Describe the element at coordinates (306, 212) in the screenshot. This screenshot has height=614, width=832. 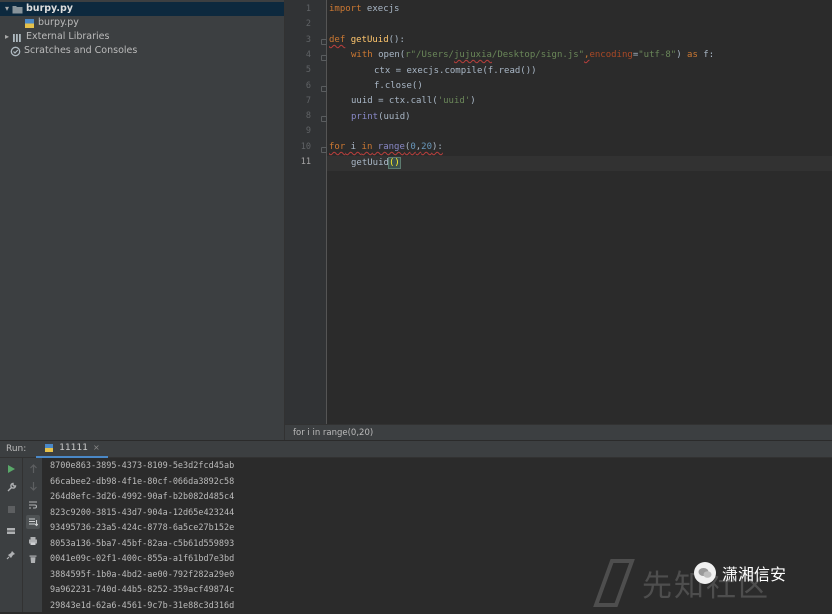
I see `line-number-gutter: 1234567891011` at that location.